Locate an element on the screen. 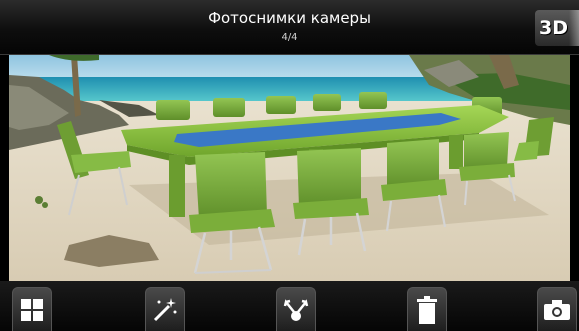  share-icon is located at coordinates (296, 309).